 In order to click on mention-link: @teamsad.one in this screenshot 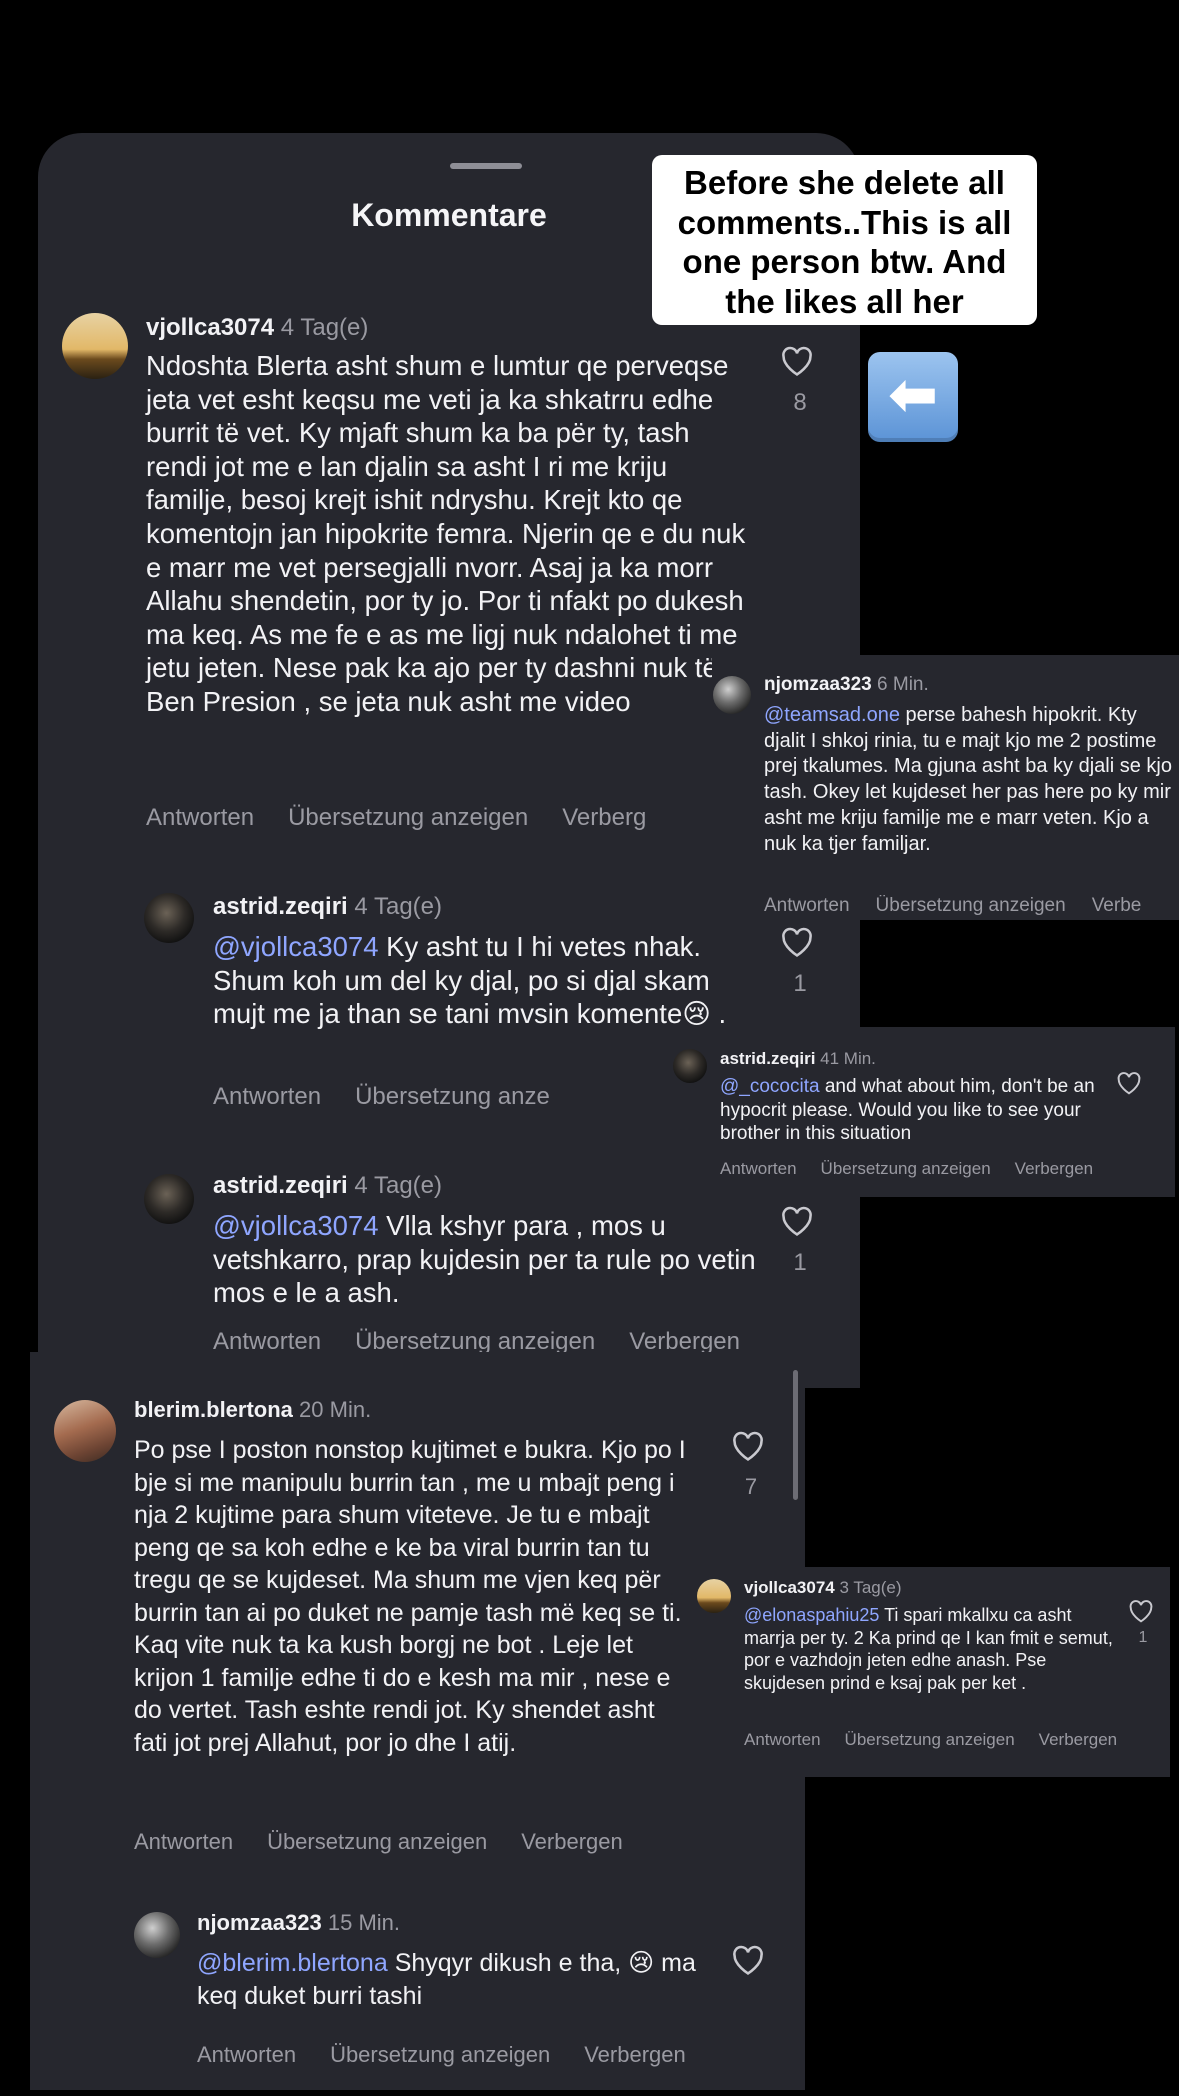, I will do `click(832, 715)`.